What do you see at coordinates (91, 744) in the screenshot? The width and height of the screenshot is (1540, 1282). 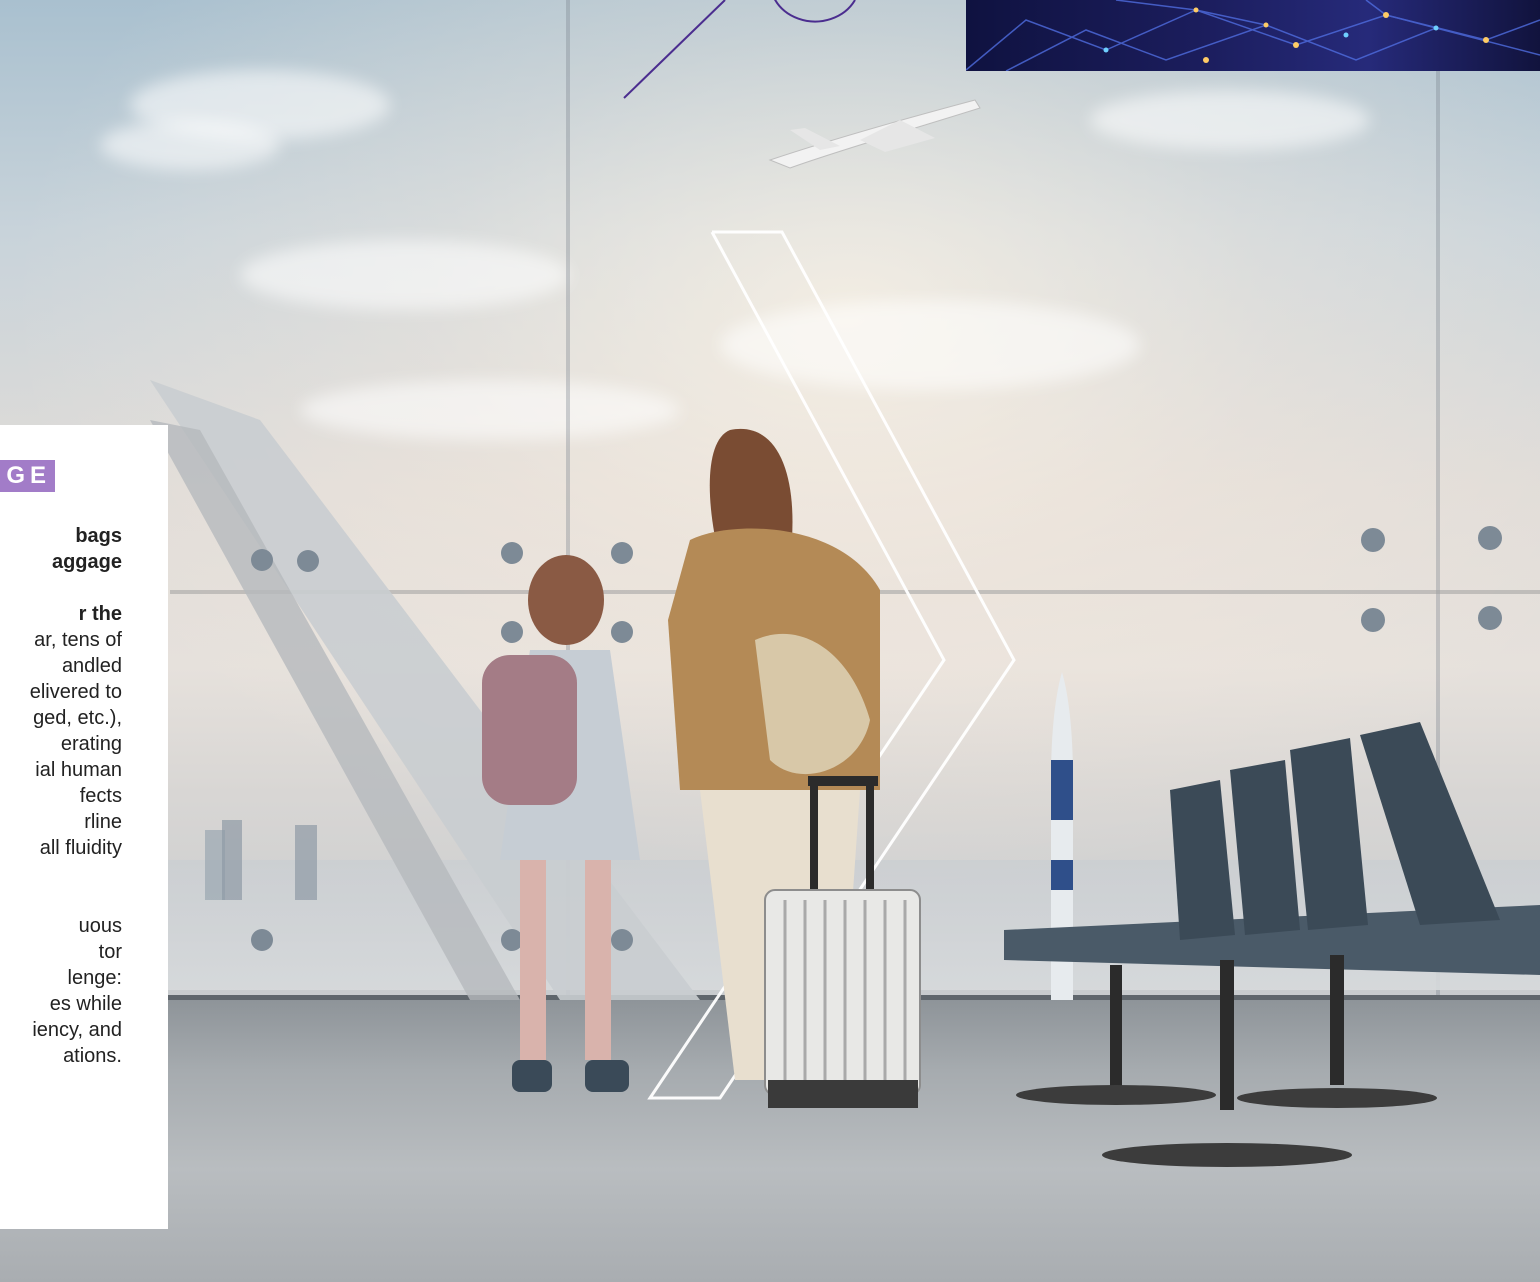 I see `text-line: erating` at bounding box center [91, 744].